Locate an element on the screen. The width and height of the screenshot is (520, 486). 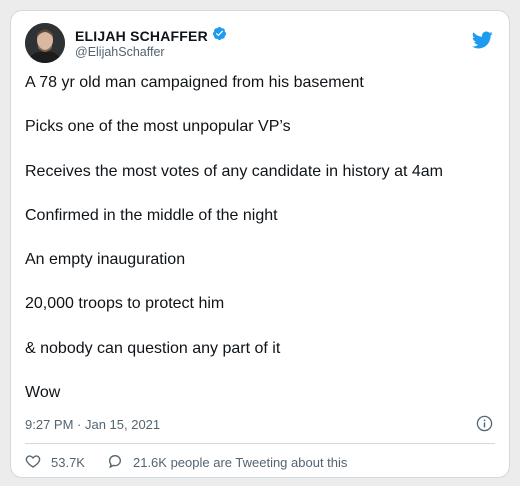
tweet-line: 20,000 troops to protect him is located at coordinates (125, 304).